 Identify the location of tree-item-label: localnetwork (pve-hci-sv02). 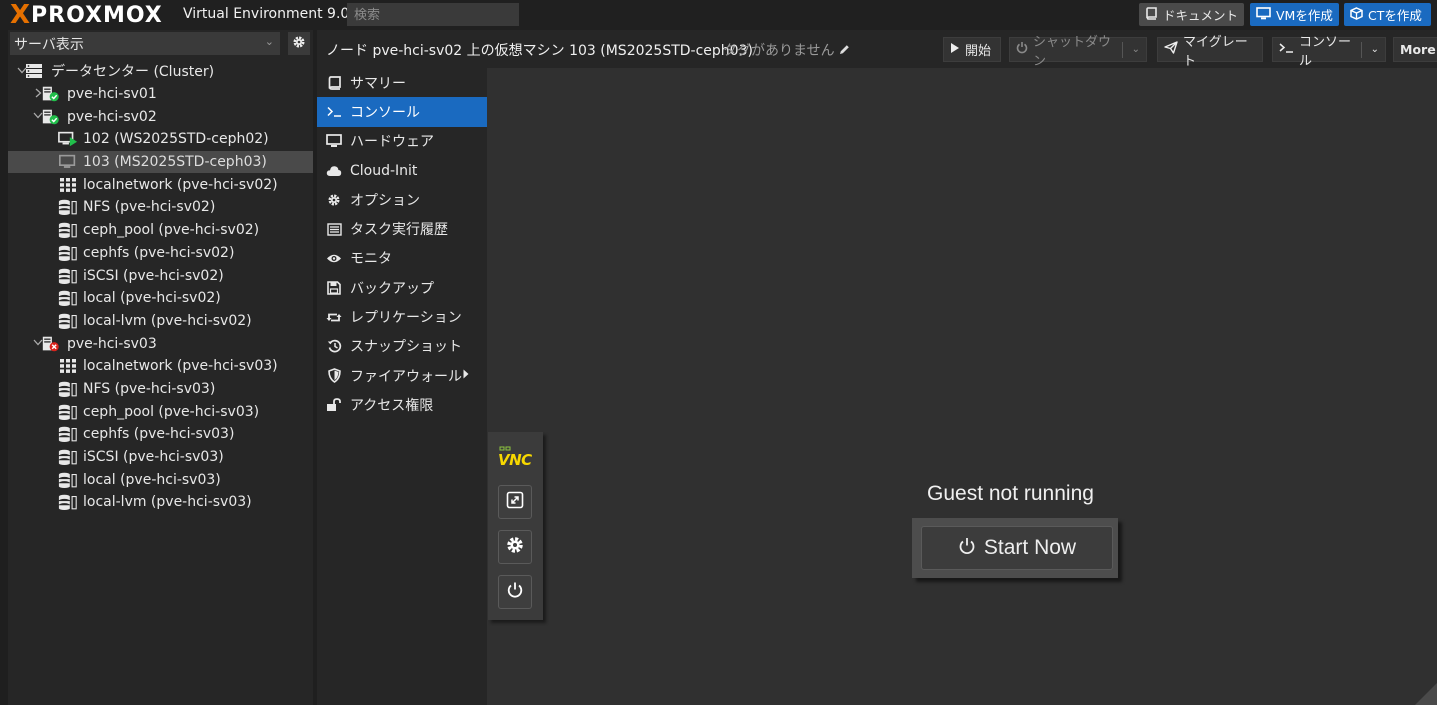
(180, 184).